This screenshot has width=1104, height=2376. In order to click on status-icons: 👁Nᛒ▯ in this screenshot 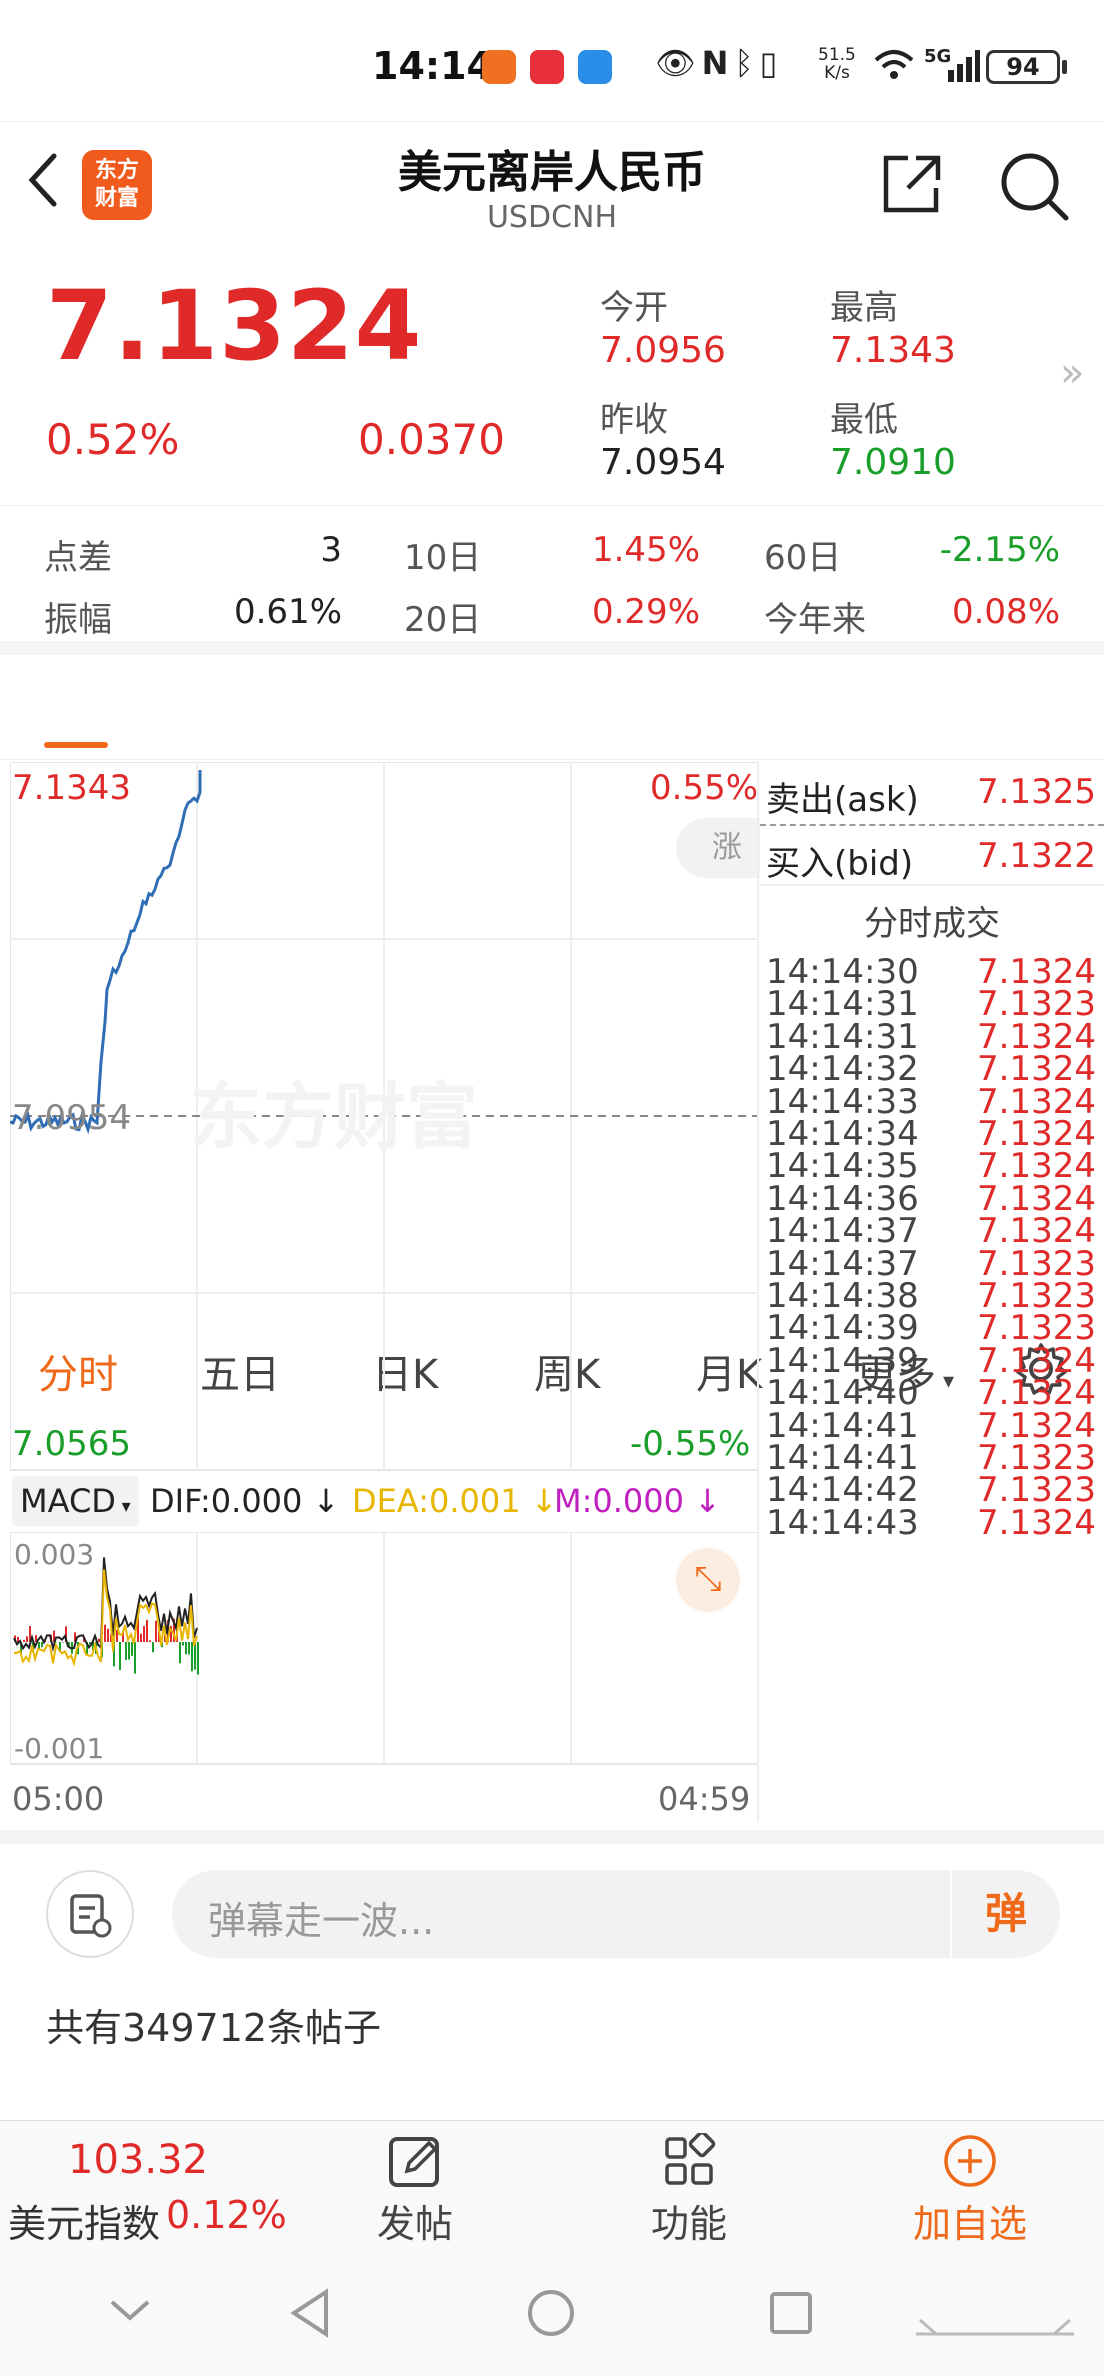, I will do `click(719, 63)`.